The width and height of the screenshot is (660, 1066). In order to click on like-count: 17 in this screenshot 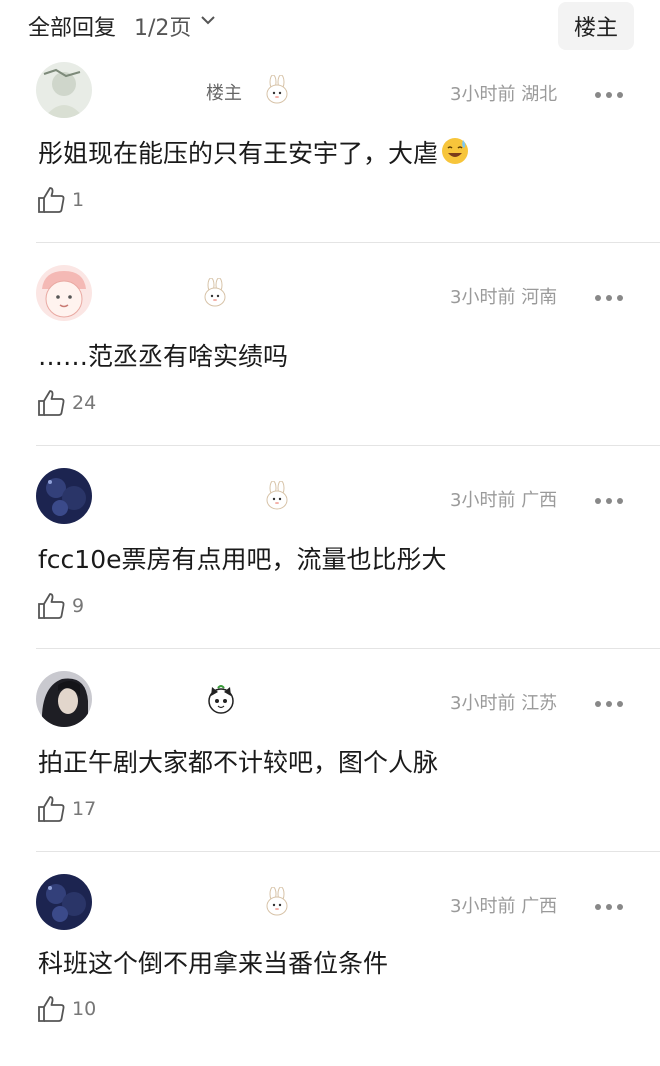, I will do `click(84, 809)`.